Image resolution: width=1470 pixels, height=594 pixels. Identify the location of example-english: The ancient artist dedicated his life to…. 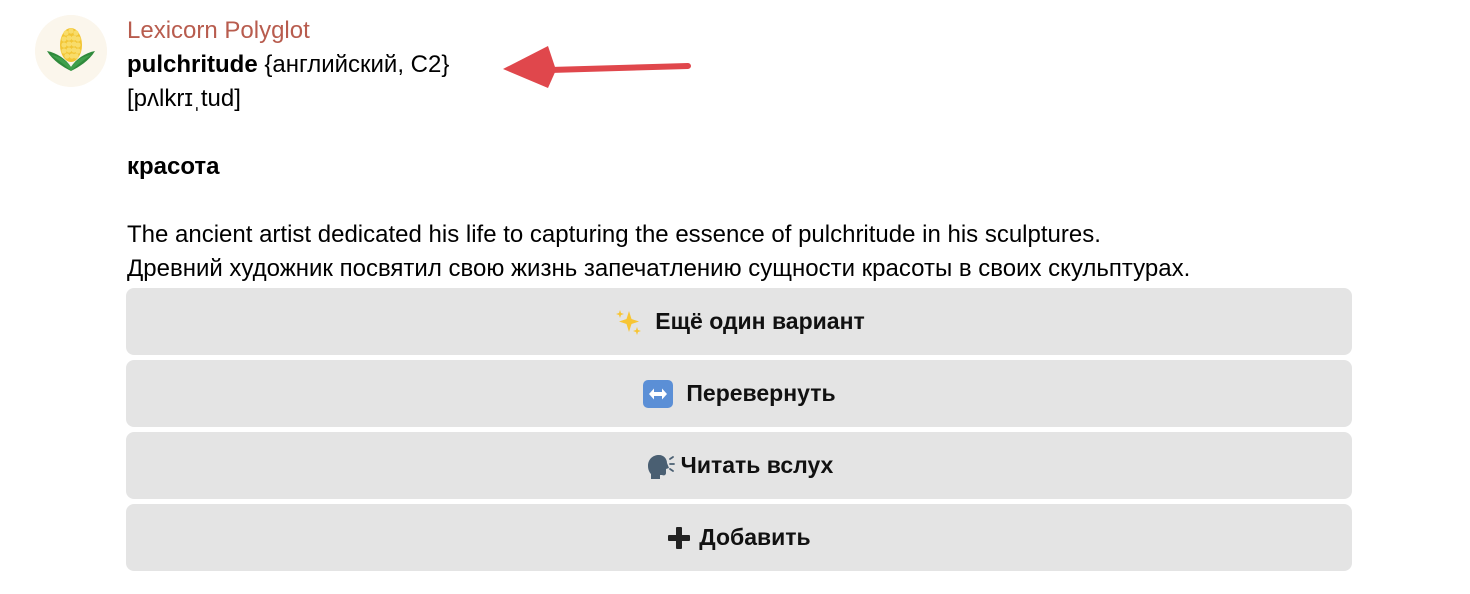
(614, 234).